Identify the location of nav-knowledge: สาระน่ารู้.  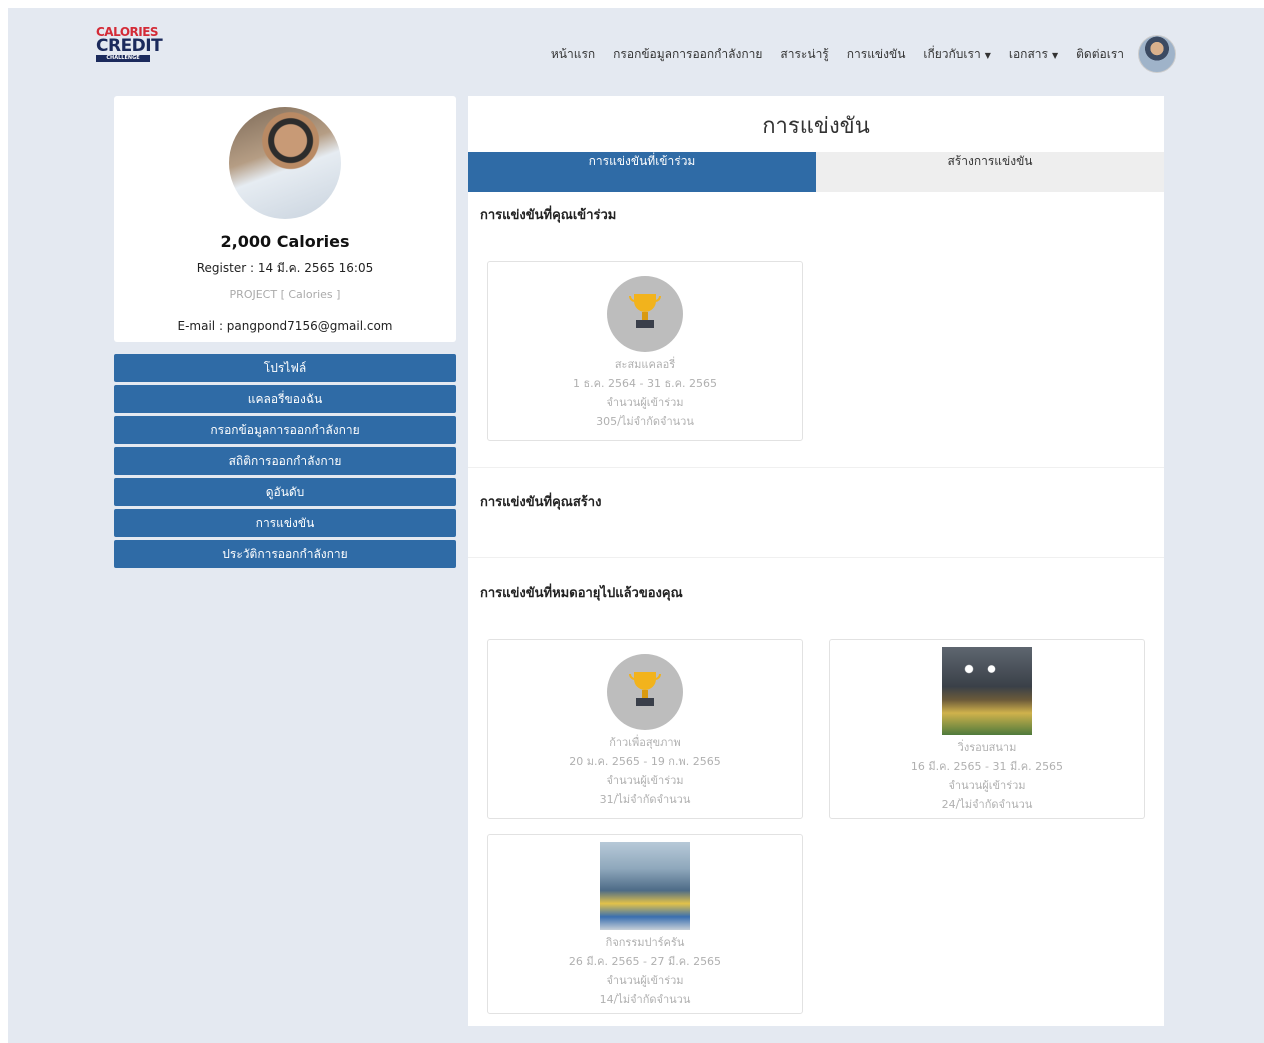
(804, 54).